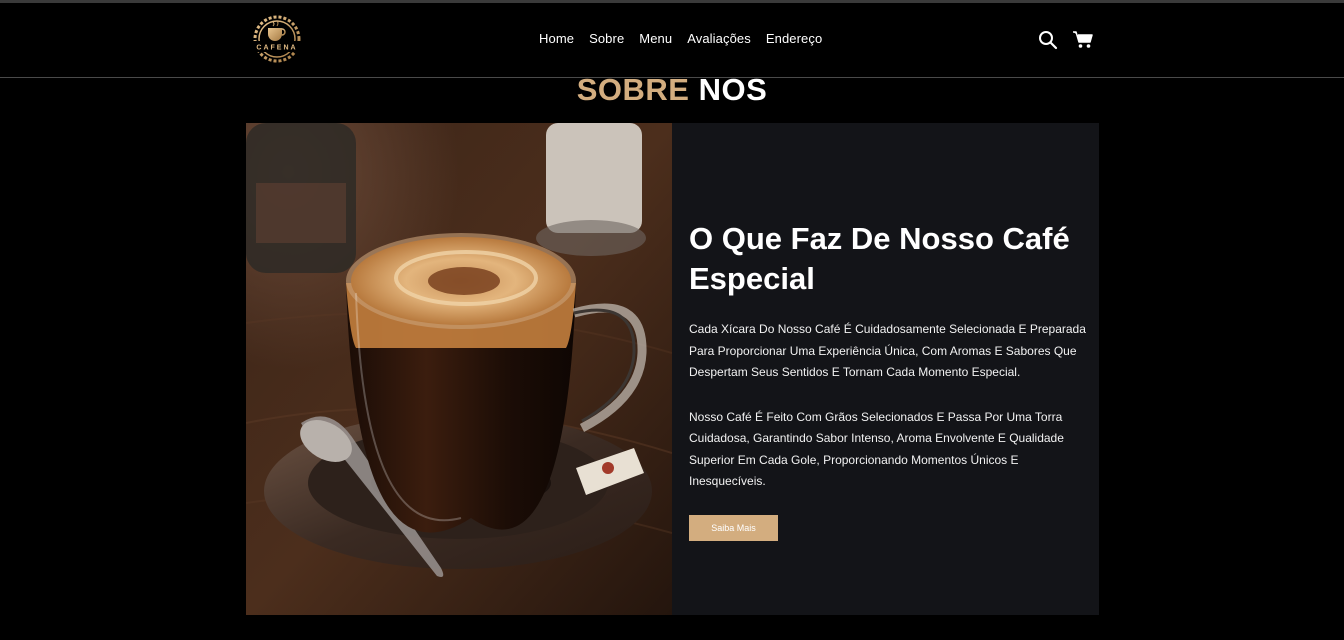  I want to click on section-title-accent: SOBRE, so click(633, 89).